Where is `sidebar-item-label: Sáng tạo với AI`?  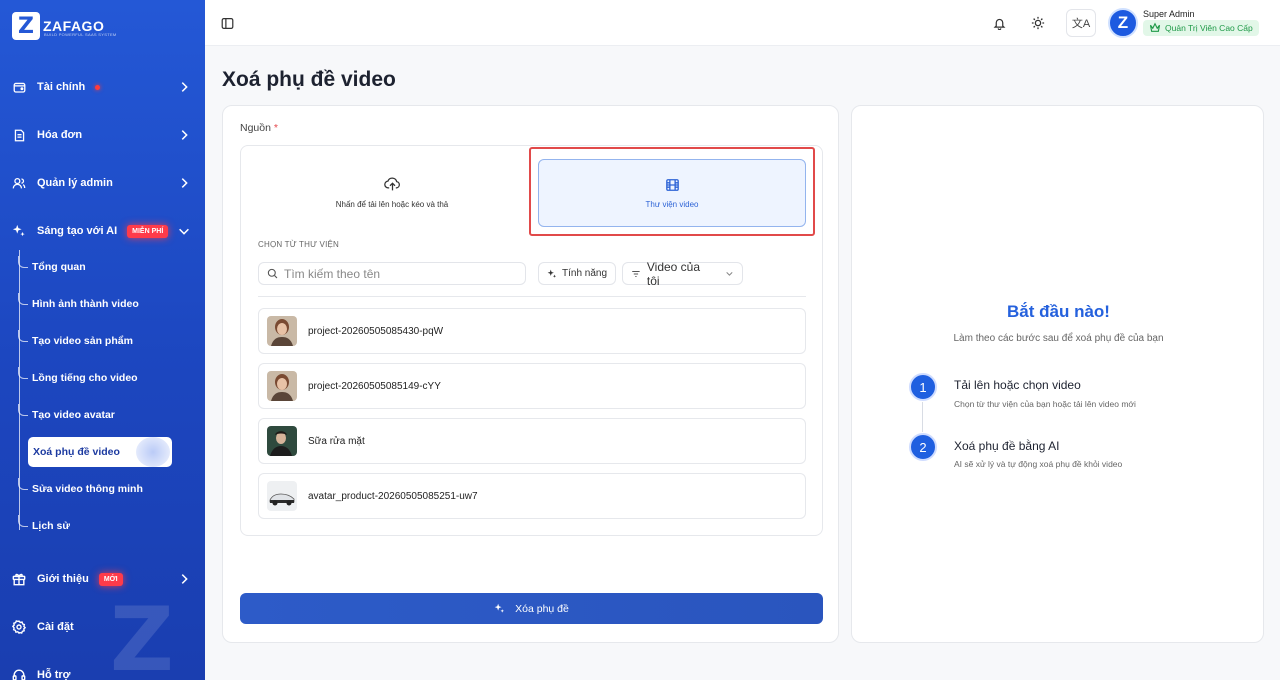 sidebar-item-label: Sáng tạo với AI is located at coordinates (77, 231).